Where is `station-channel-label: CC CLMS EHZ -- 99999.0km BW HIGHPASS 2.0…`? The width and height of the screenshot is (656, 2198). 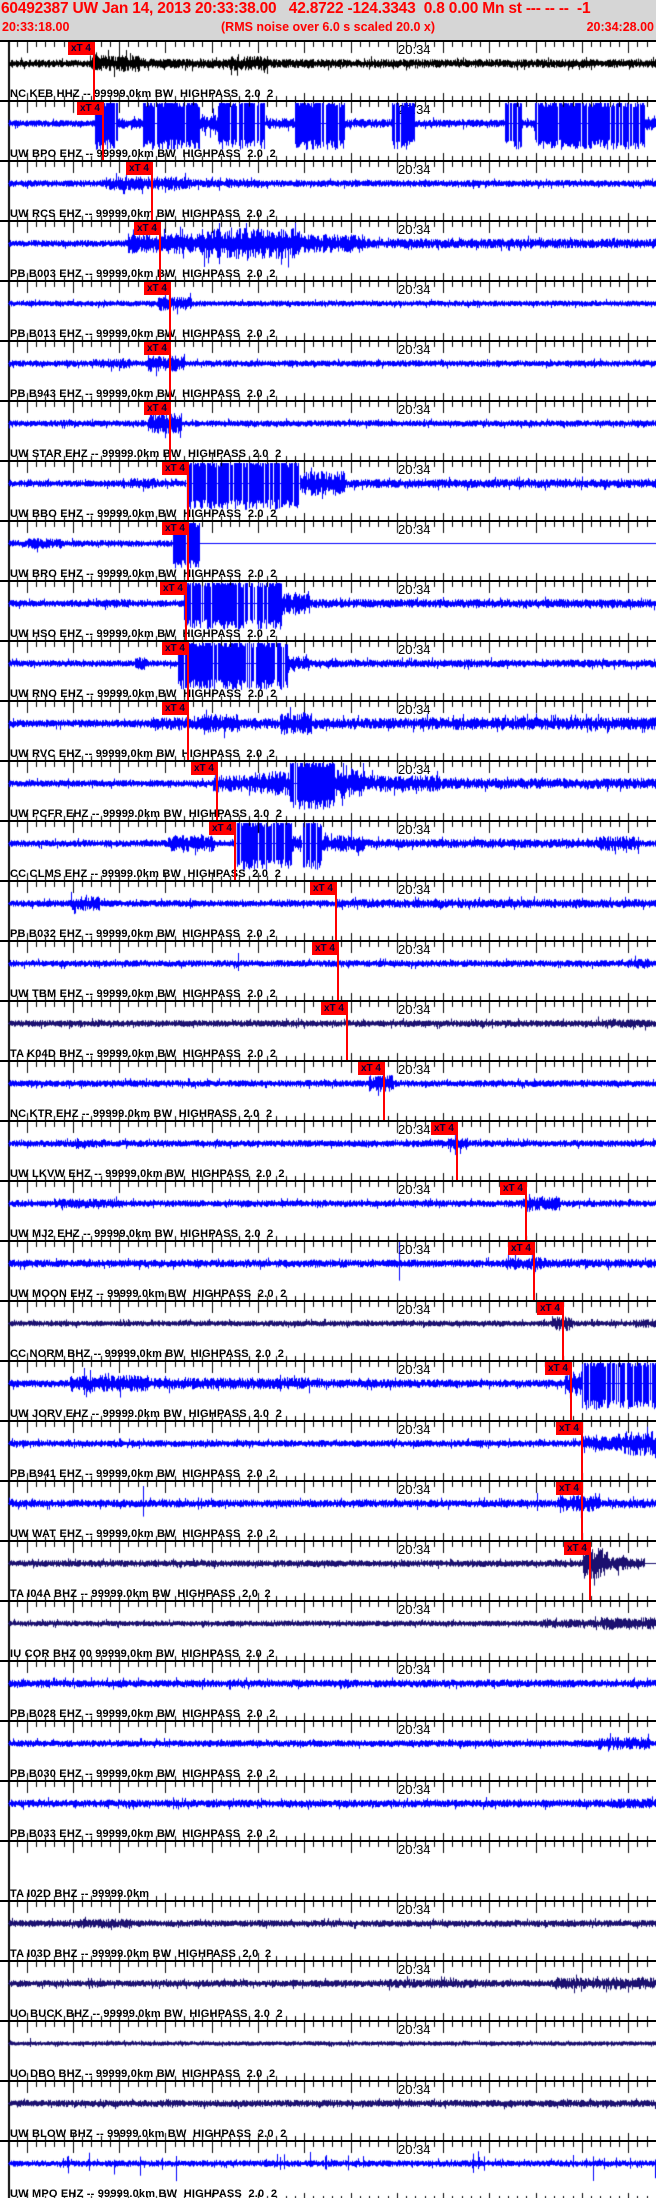
station-channel-label: CC CLMS EHZ -- 99999.0km BW HIGHPASS 2.0… is located at coordinates (146, 874).